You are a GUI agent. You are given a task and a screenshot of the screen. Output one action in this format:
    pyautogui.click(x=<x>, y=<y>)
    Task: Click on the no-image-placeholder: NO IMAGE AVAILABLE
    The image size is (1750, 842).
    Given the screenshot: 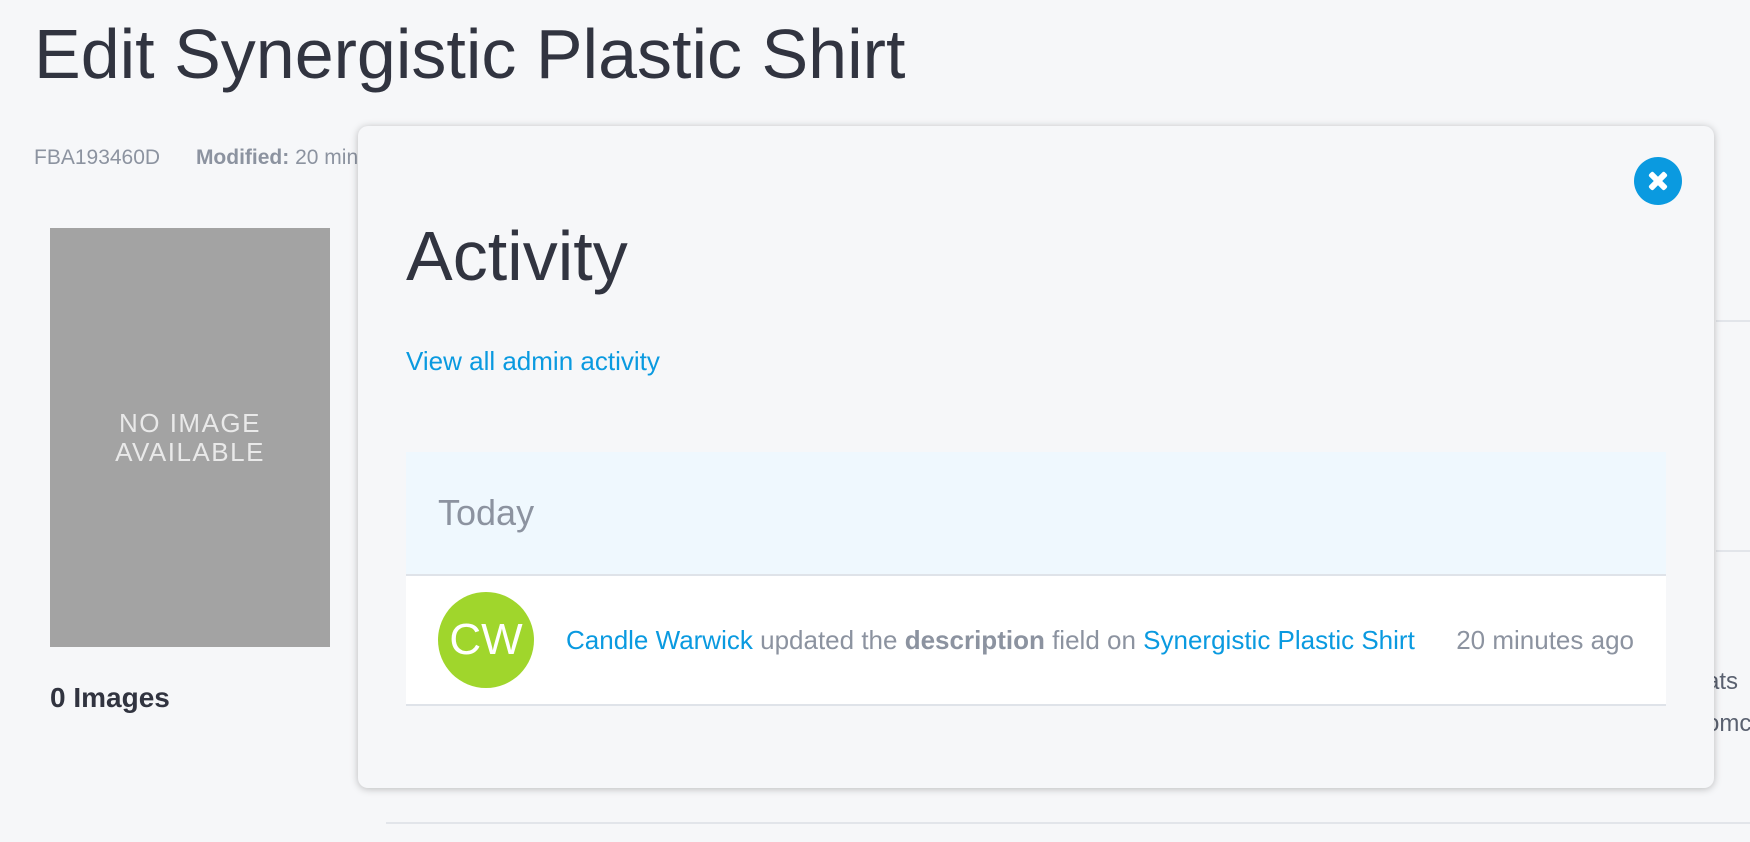 What is the action you would take?
    pyautogui.click(x=190, y=437)
    